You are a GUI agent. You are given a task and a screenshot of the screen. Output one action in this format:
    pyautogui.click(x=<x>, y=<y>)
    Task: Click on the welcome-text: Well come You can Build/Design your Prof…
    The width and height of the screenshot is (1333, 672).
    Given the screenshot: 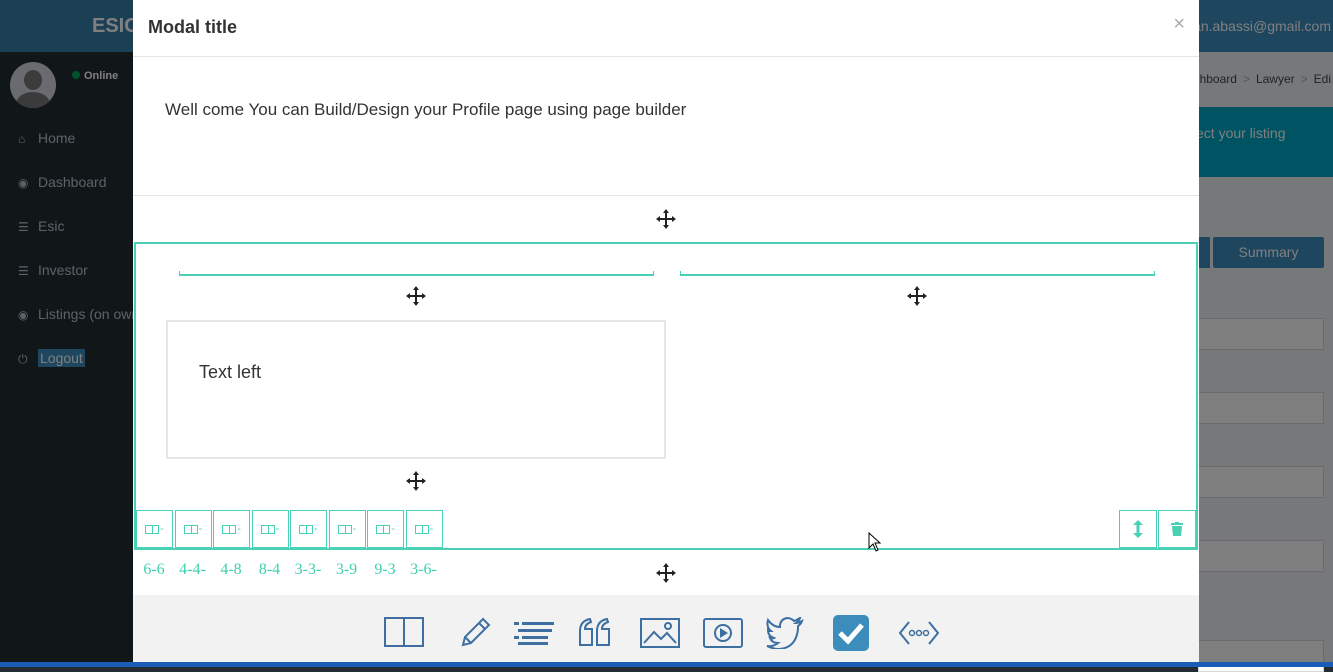 What is the action you would take?
    pyautogui.click(x=426, y=109)
    